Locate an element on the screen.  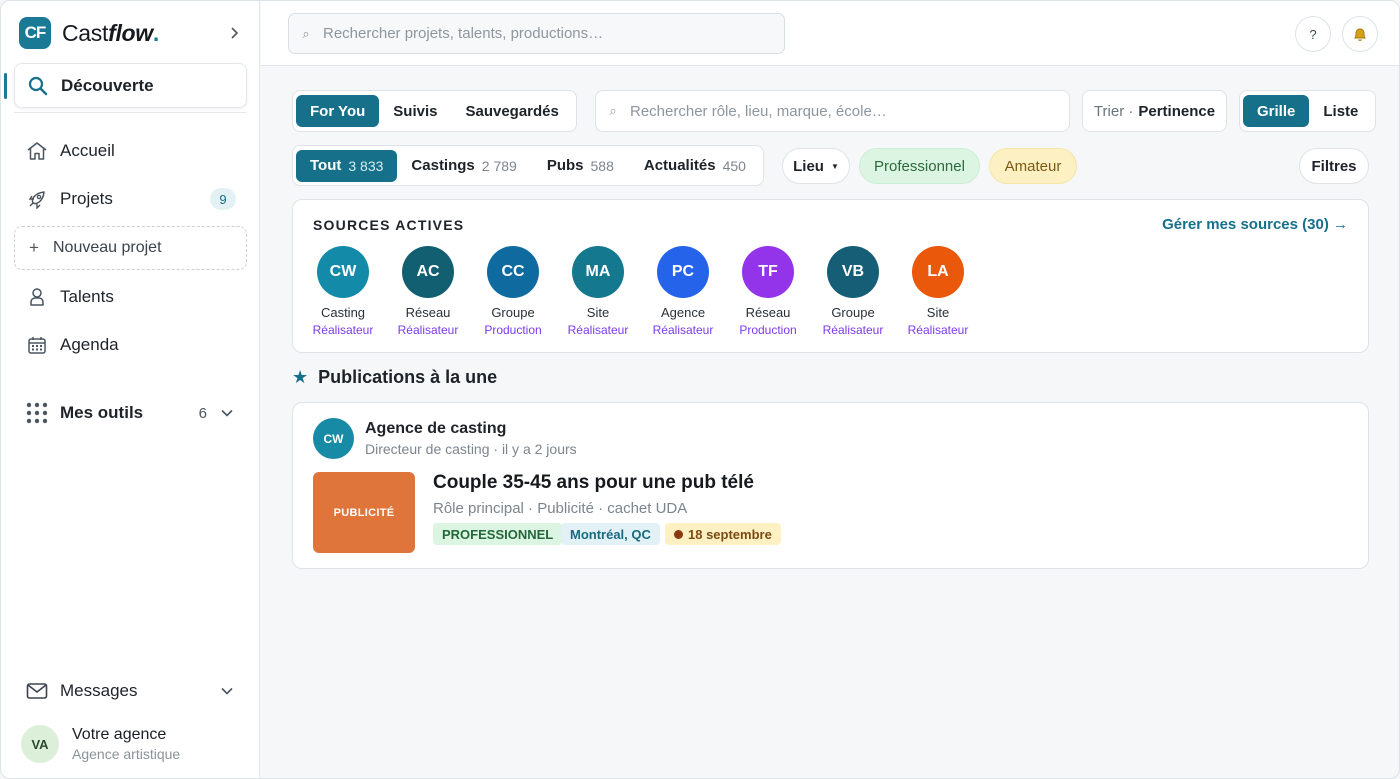
tab-actualites: Actualités 450 is located at coordinates (695, 166).